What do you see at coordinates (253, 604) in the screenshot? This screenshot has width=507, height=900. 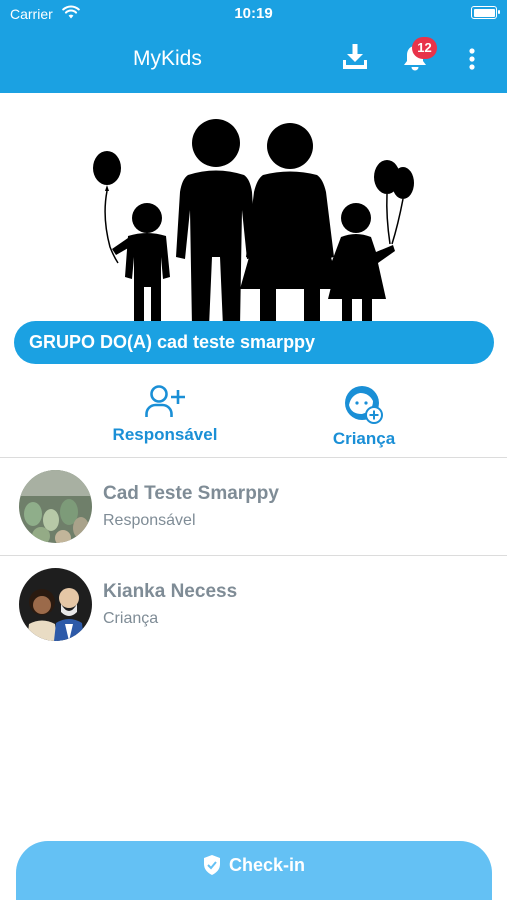 I see `member-list-item: Kianka Necess Criança` at bounding box center [253, 604].